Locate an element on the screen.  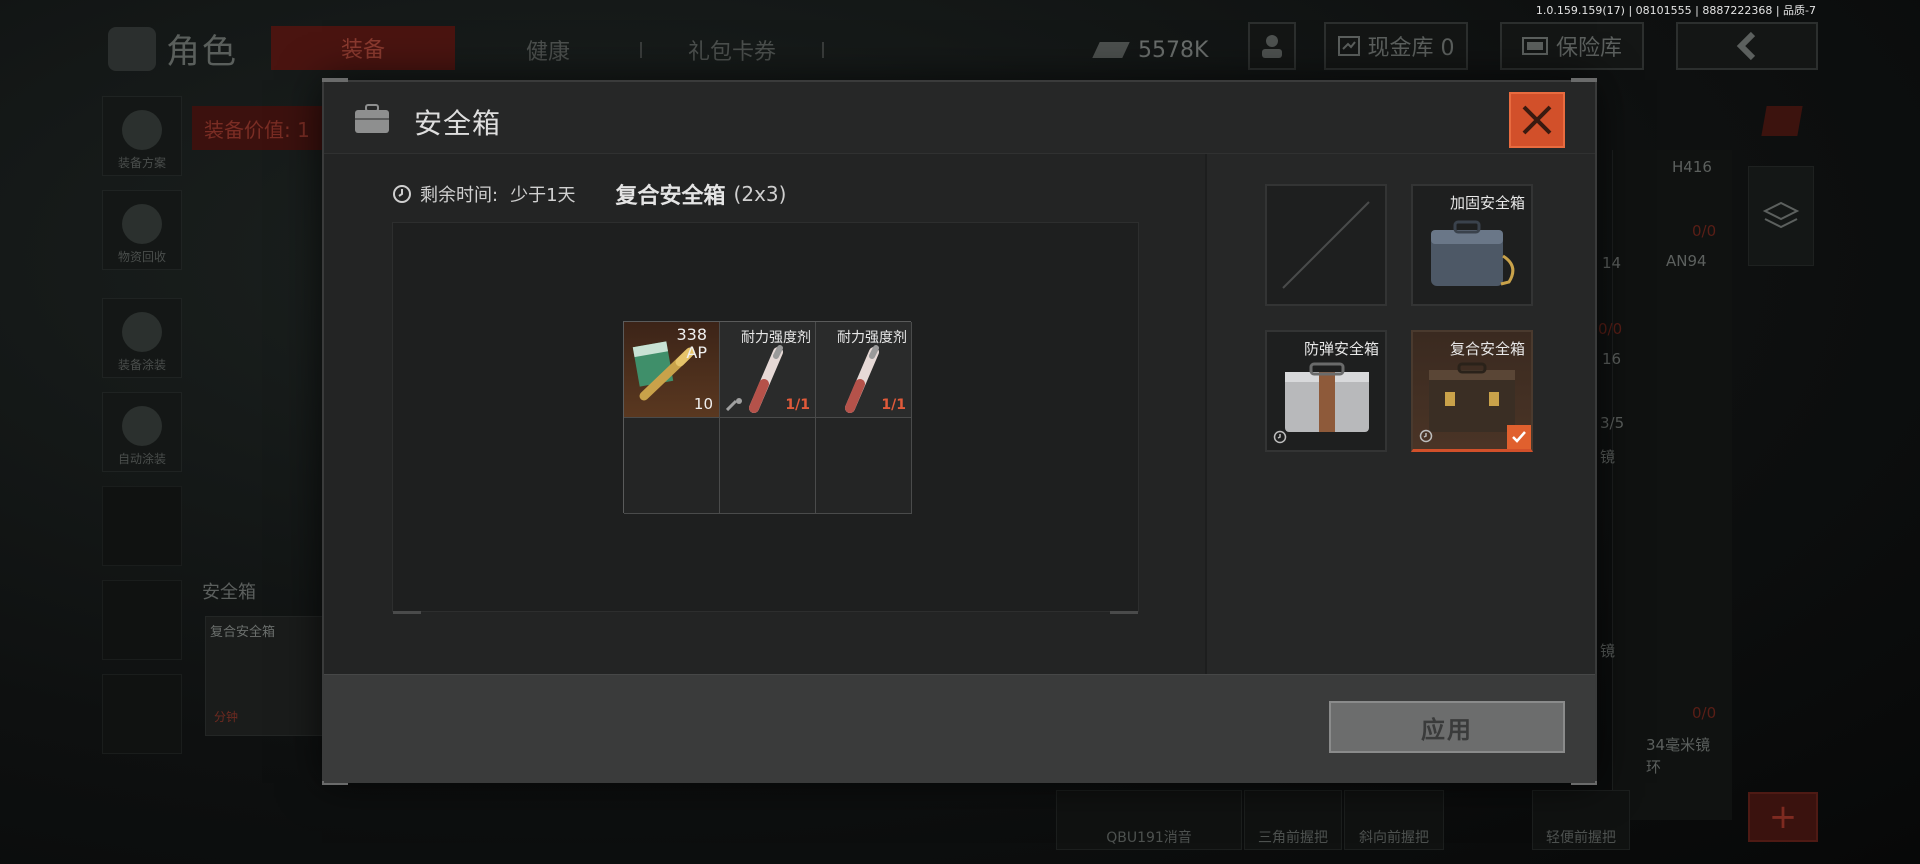
page-title-text: 角色 is located at coordinates (202, 52).